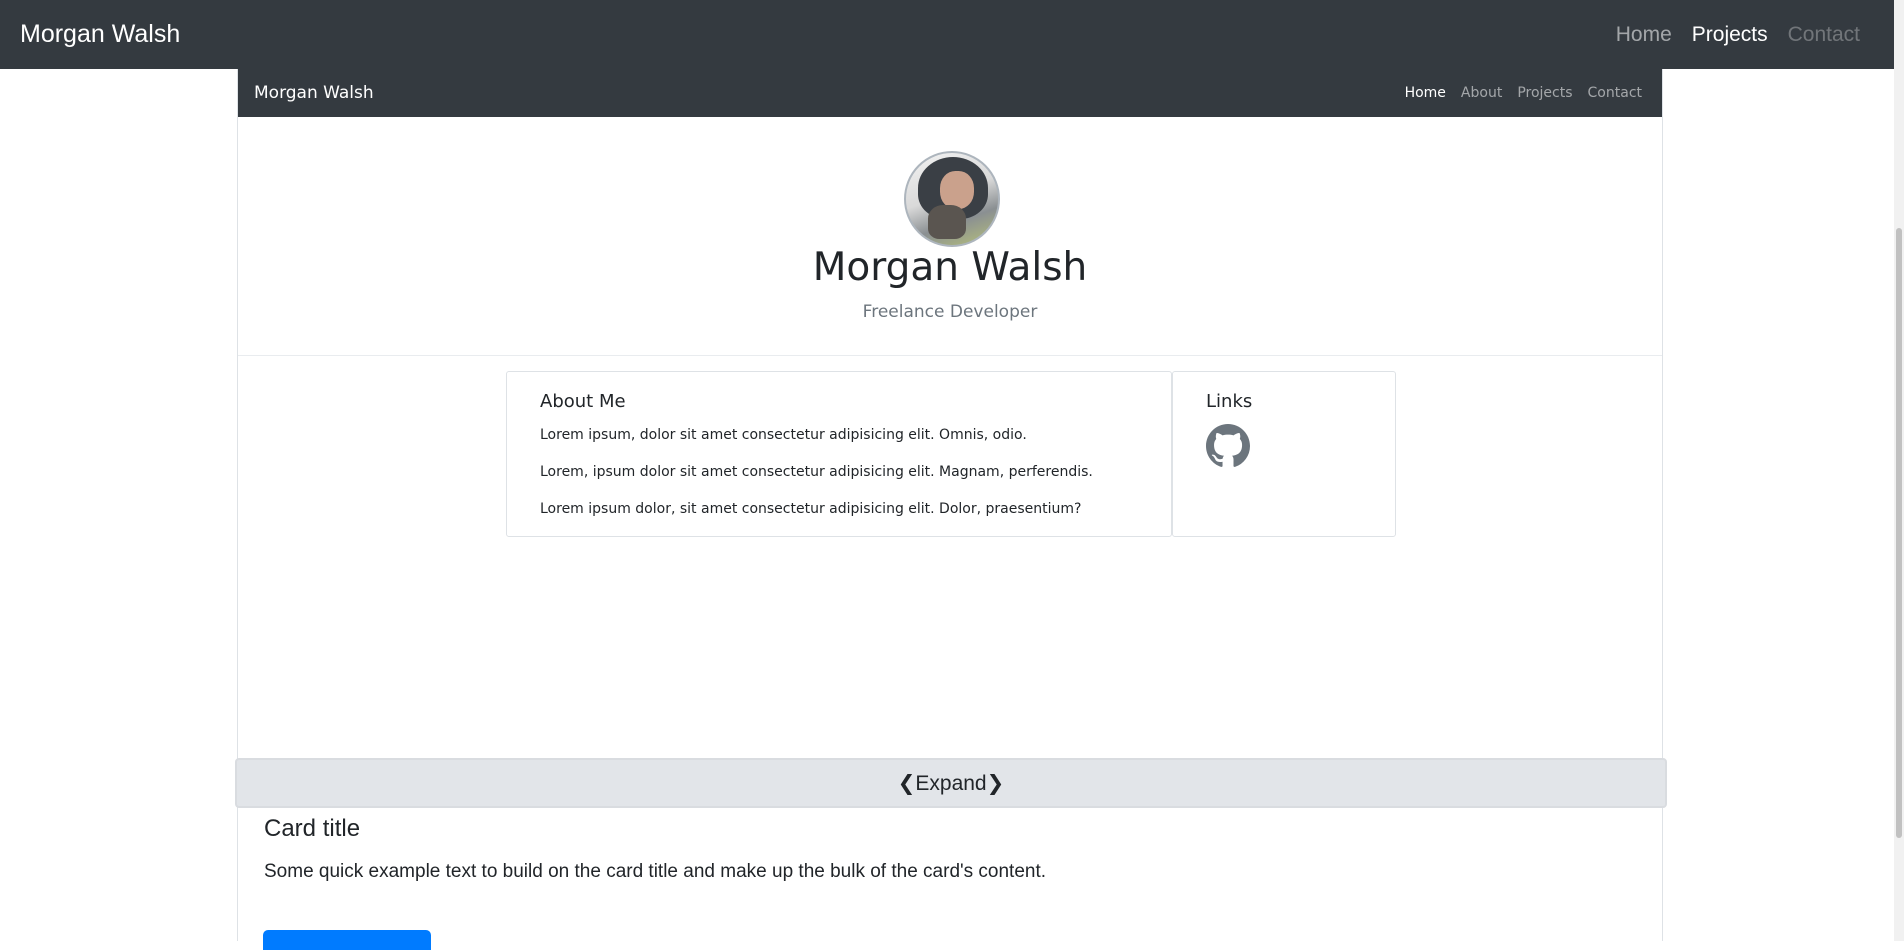 The height and width of the screenshot is (950, 1904). Describe the element at coordinates (1730, 35) in the screenshot. I see `nav-projects-link: Projects` at that location.